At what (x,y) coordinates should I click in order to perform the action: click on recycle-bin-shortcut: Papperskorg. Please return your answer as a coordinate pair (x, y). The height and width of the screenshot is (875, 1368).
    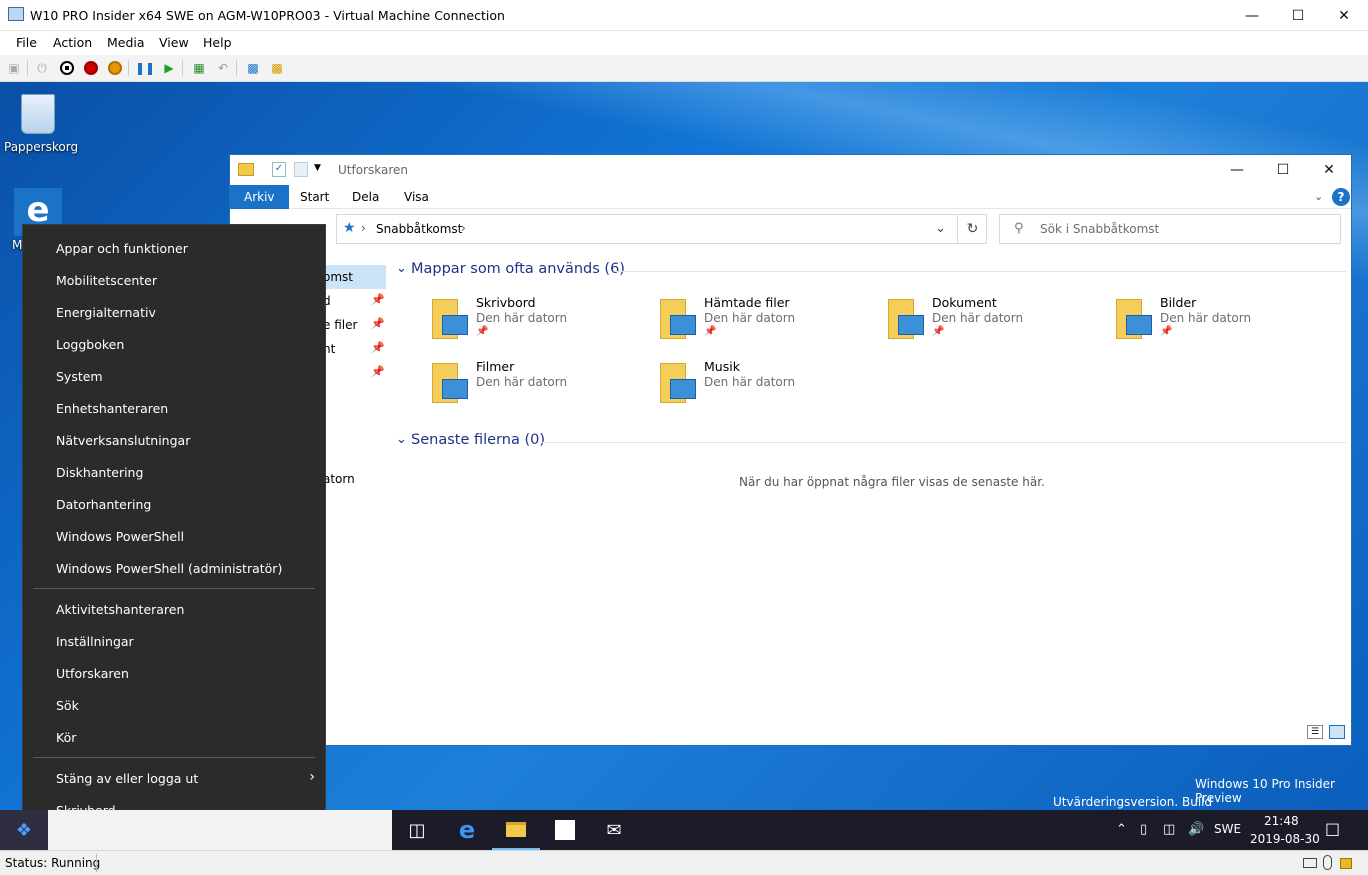
    Looking at the image, I should click on (41, 125).